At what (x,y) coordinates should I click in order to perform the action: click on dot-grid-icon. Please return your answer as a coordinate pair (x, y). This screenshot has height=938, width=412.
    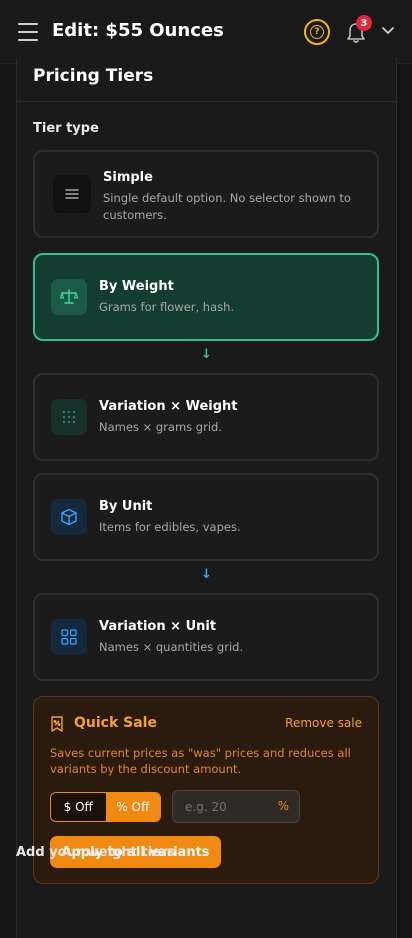
    Looking at the image, I should click on (69, 417).